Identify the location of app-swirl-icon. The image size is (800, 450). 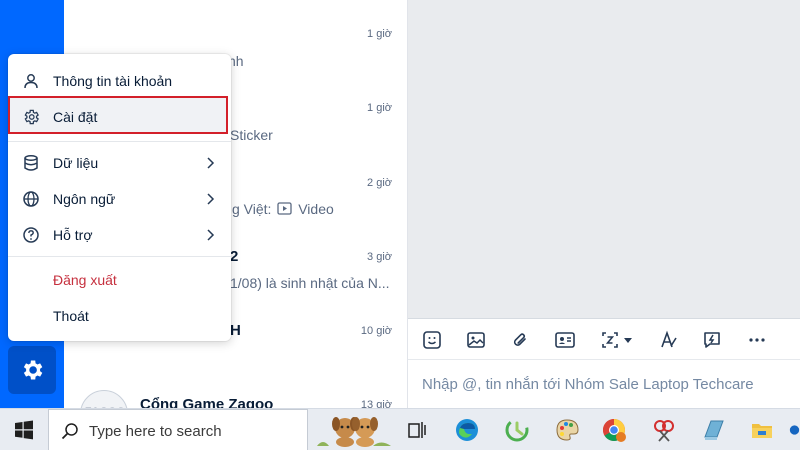
(517, 430).